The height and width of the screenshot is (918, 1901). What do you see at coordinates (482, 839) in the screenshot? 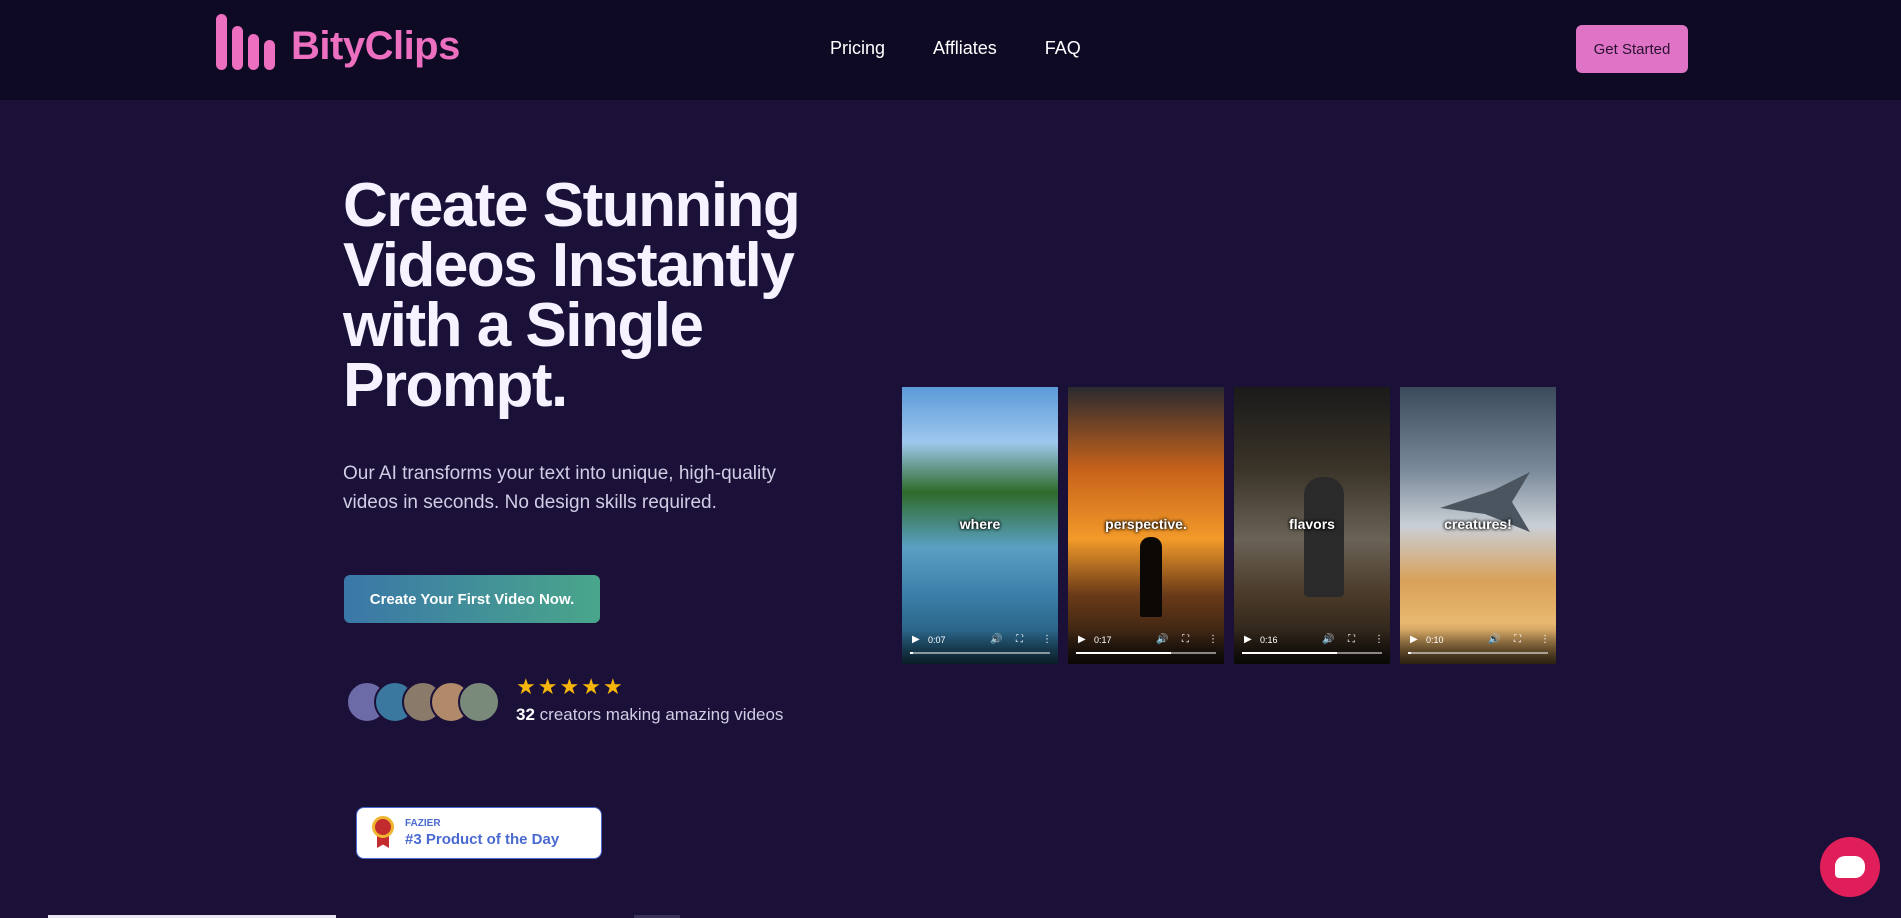
I see `badge-rank: #3 Product of the Day` at bounding box center [482, 839].